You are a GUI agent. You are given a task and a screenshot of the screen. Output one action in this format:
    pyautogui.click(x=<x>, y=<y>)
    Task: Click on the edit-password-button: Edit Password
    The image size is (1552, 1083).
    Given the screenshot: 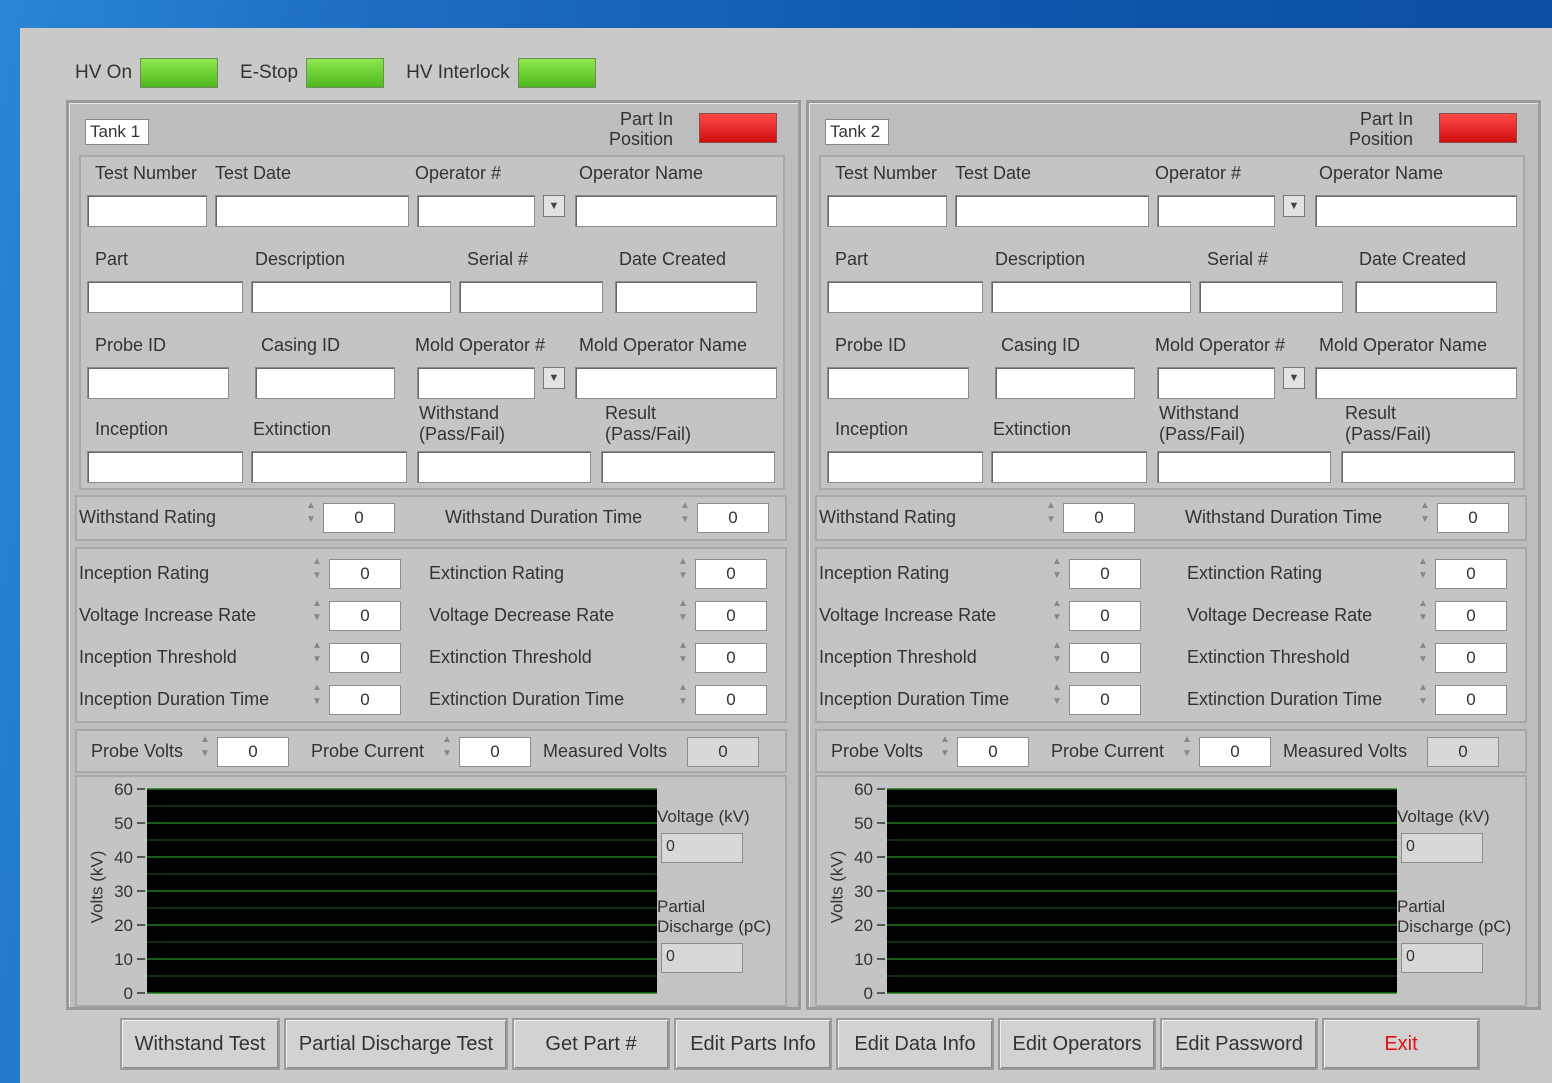 What is the action you would take?
    pyautogui.click(x=1239, y=1044)
    